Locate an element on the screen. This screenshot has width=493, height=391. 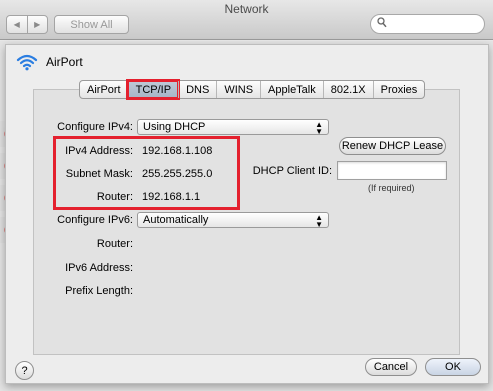
nav-buttons: ◀ ▶ is located at coordinates (27, 24).